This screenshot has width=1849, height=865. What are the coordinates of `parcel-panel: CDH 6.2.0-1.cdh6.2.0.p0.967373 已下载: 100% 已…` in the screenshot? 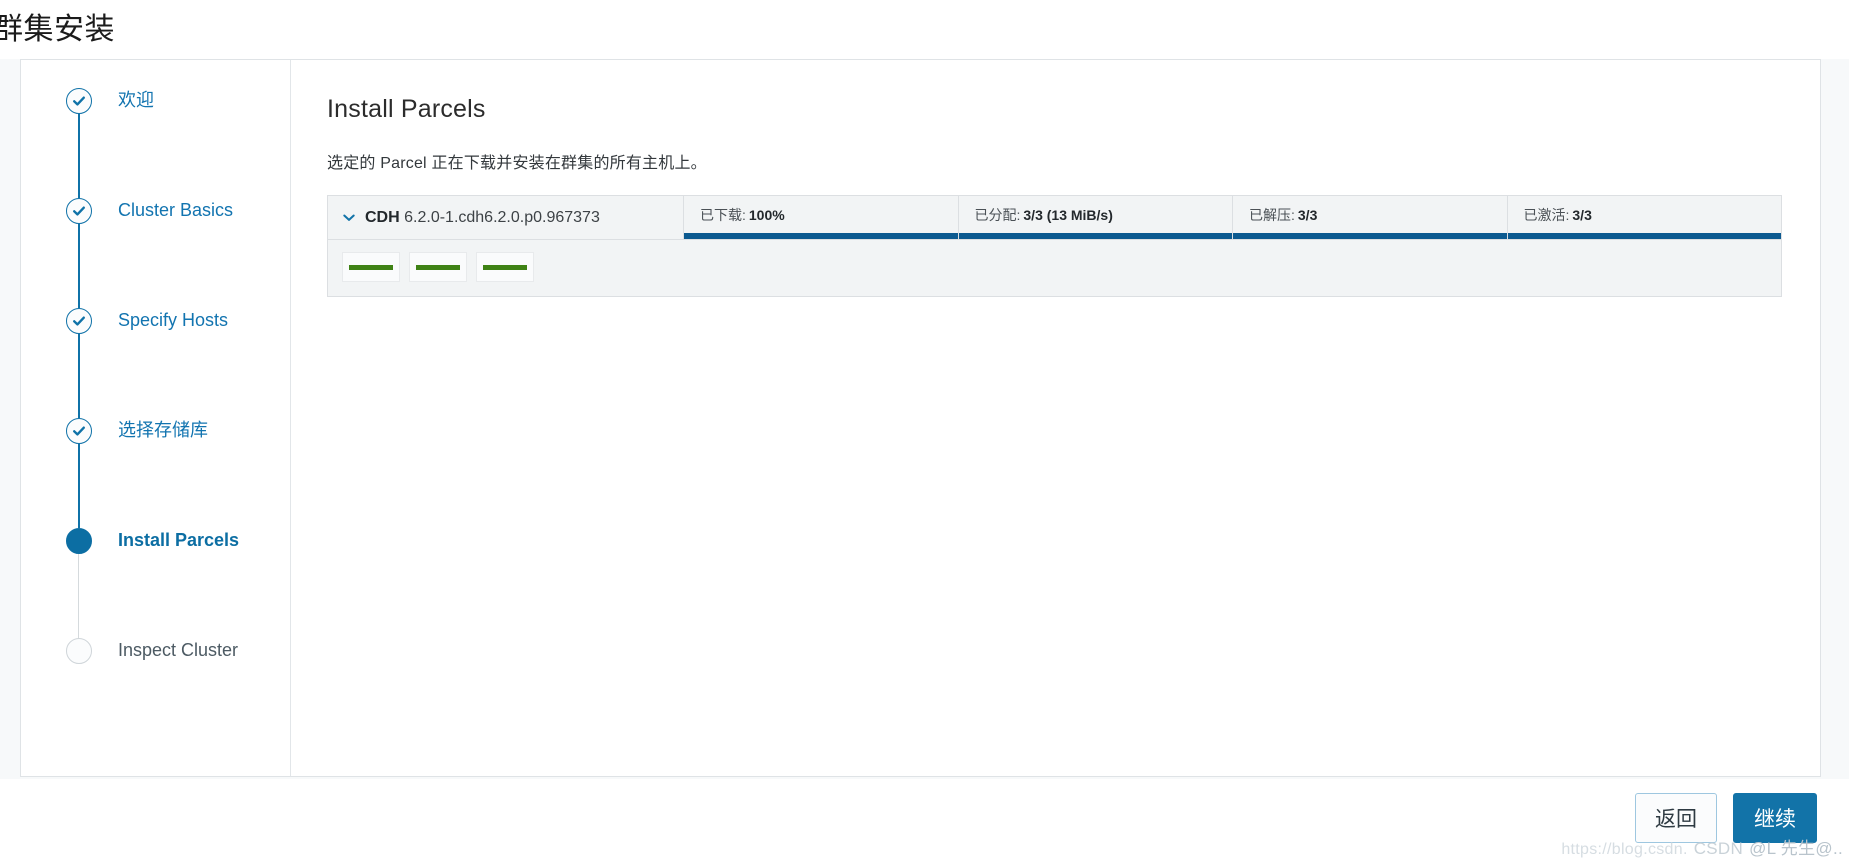 It's located at (1054, 246).